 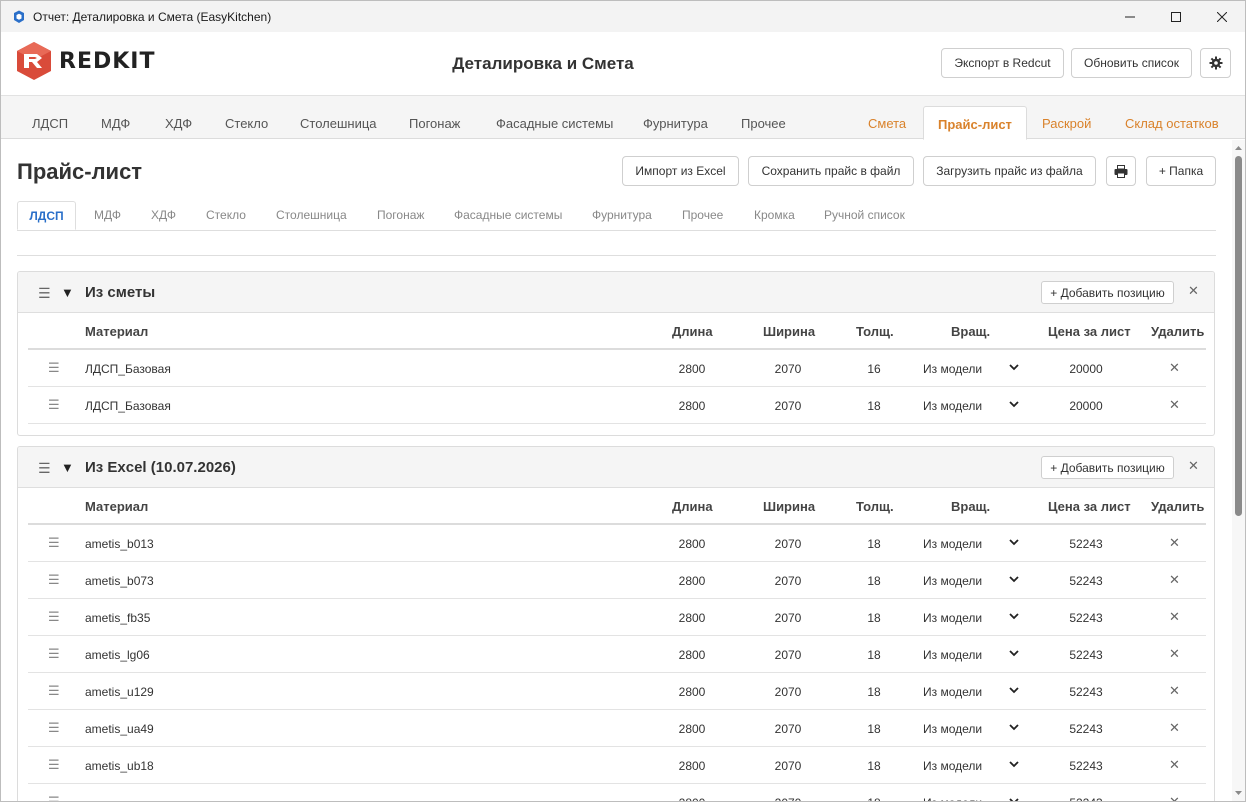 I want to click on maximize-button, so click(x=1176, y=16).